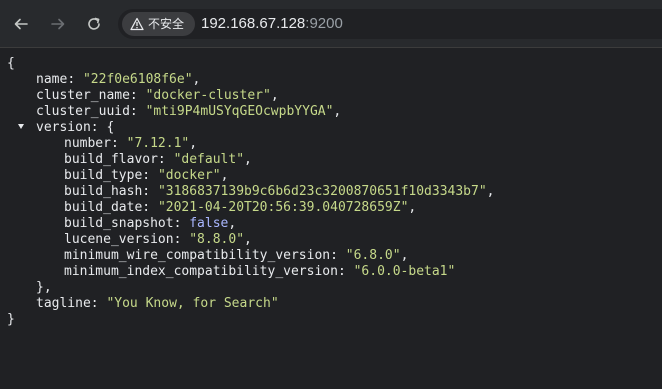 Image resolution: width=662 pixels, height=389 pixels. I want to click on reload-icon, so click(94, 23).